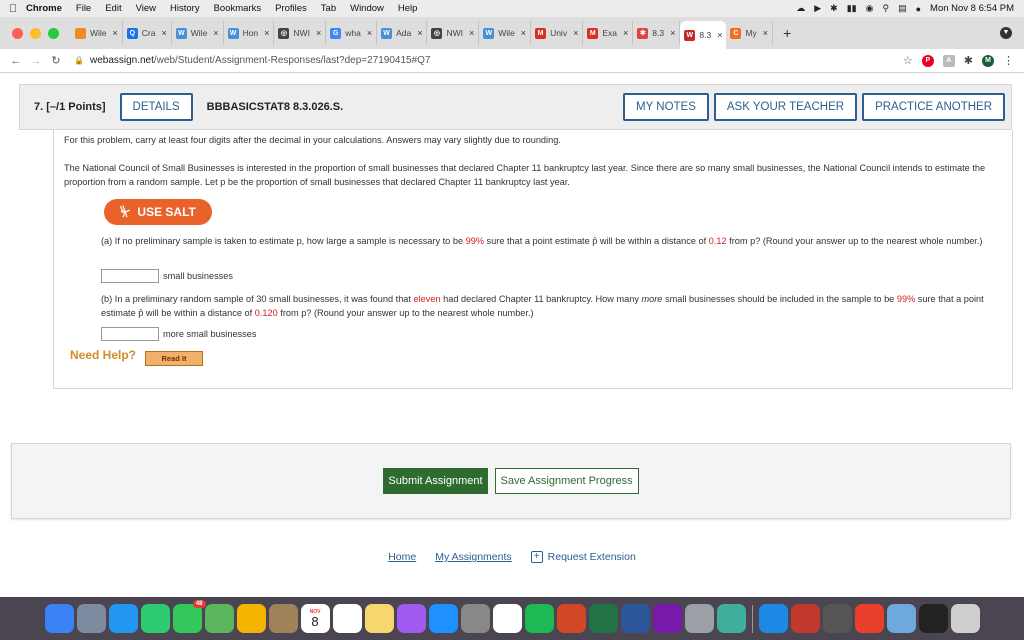 This screenshot has width=1024, height=640. What do you see at coordinates (1008, 60) in the screenshot?
I see `browser-menu-icon: ⋮` at bounding box center [1008, 60].